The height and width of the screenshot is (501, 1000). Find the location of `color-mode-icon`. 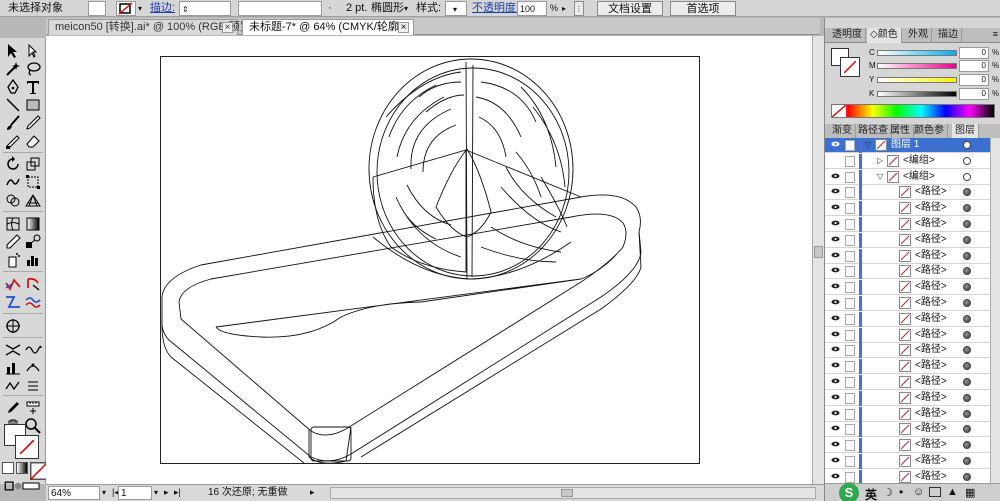

color-mode-icon is located at coordinates (8, 468).